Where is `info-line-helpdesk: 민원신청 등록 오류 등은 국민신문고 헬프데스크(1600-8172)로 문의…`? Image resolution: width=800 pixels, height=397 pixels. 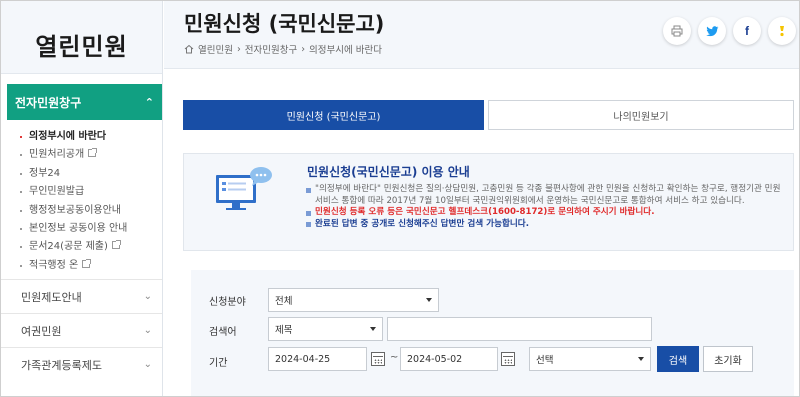 info-line-helpdesk: 민원신청 등록 오류 등은 국민신문고 헬프데스크(1600-8172)로 문의… is located at coordinates (546, 213).